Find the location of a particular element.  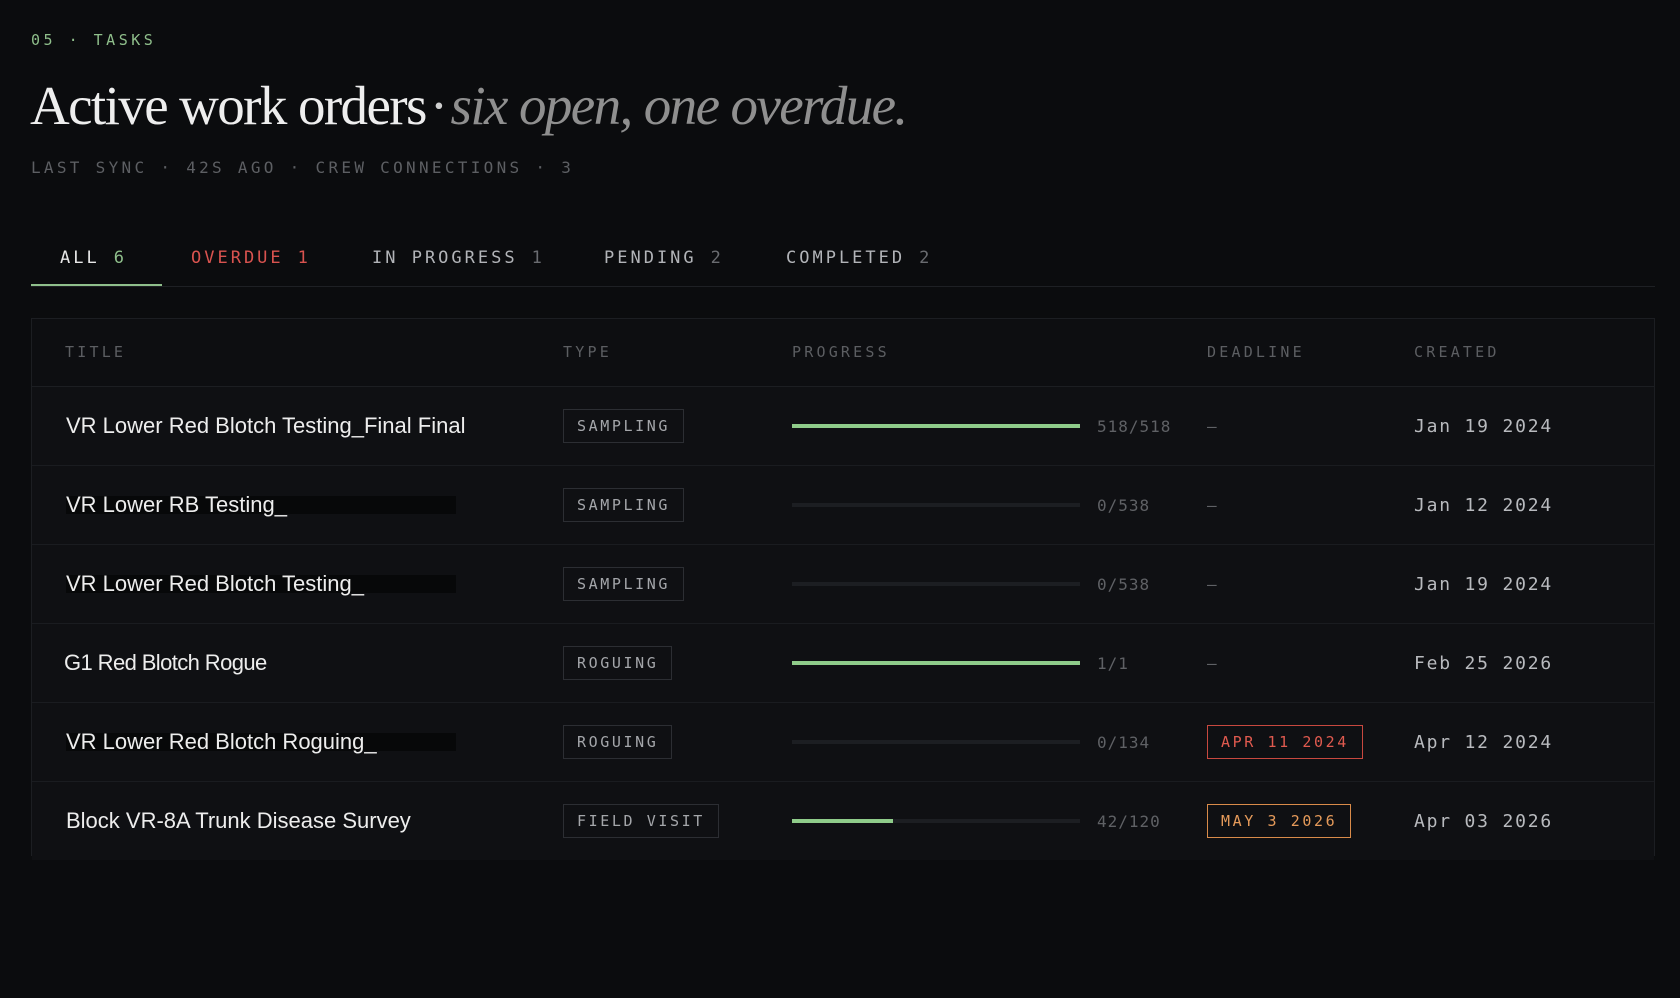

tab-completed: COMPLETED 2 is located at coordinates (859, 259).